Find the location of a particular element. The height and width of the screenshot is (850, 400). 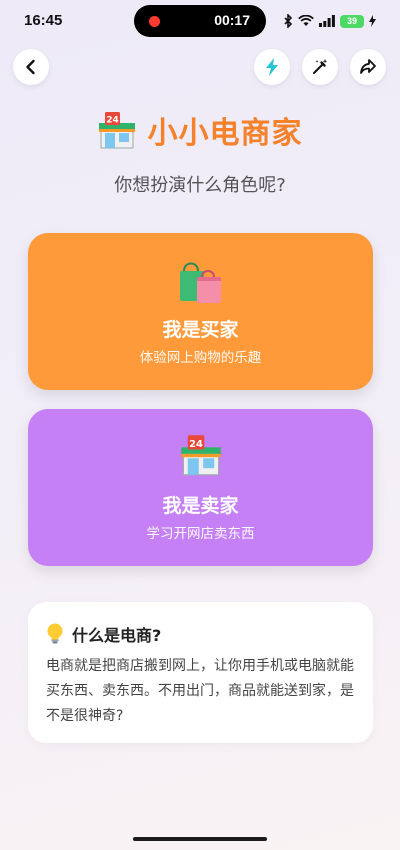

info-title: 什么是电商? is located at coordinates (117, 635).